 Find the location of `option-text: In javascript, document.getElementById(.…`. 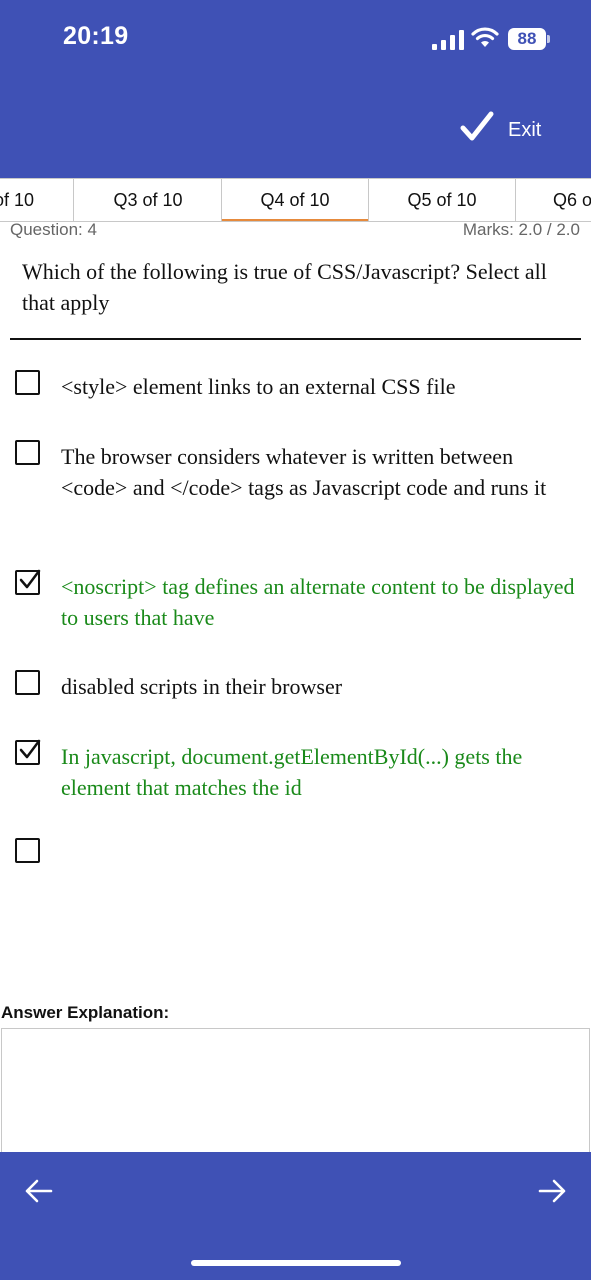

option-text: In javascript, document.getElementById(.… is located at coordinates (292, 772).